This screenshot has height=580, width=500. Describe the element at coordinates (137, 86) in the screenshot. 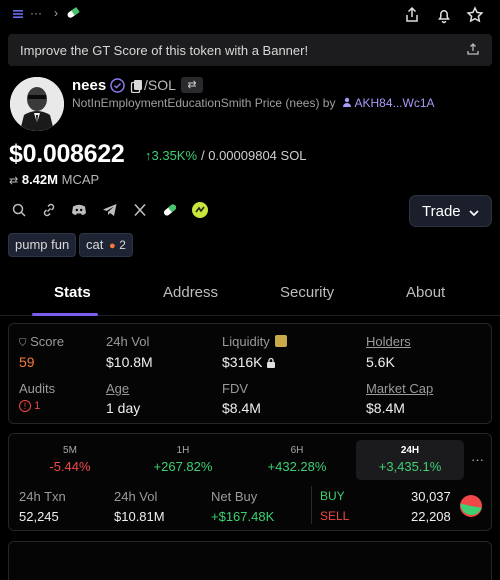

I see `copy-icon` at that location.